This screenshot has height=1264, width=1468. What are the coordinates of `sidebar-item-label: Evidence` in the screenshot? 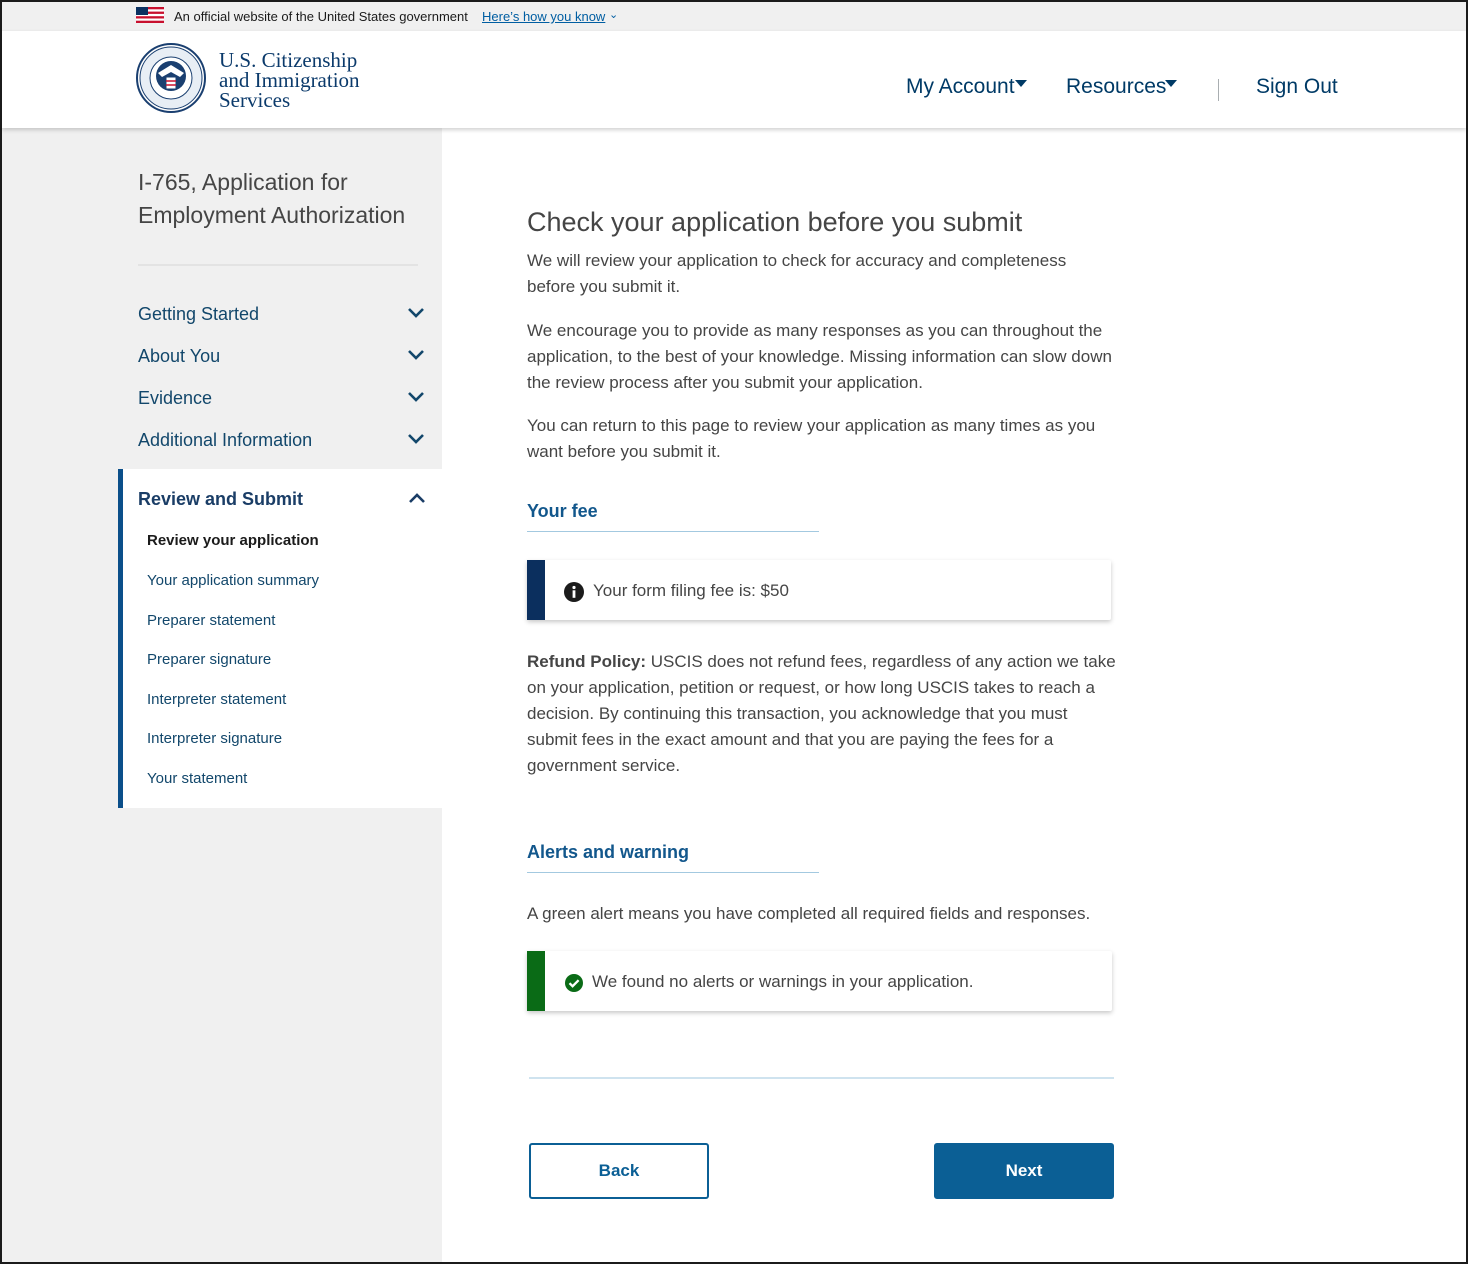 It's located at (175, 398).